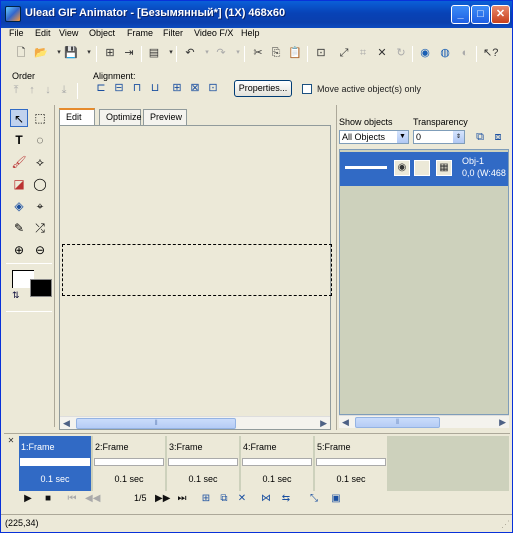 This screenshot has height=533, width=513. What do you see at coordinates (16, 90) in the screenshot?
I see `bring-to-front-icon: ⤒` at bounding box center [16, 90].